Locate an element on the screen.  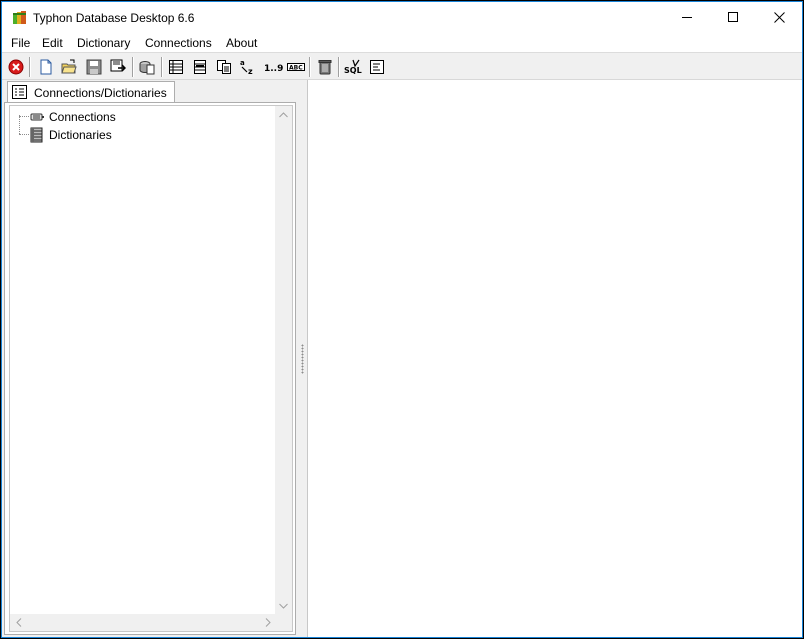
svg-text: 1..9 is located at coordinates (273, 69).